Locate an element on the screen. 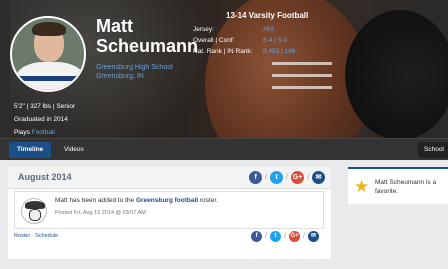 The height and width of the screenshot is (269, 448). footer-share-buttons: f / t / G+ / ✉ is located at coordinates (285, 236).